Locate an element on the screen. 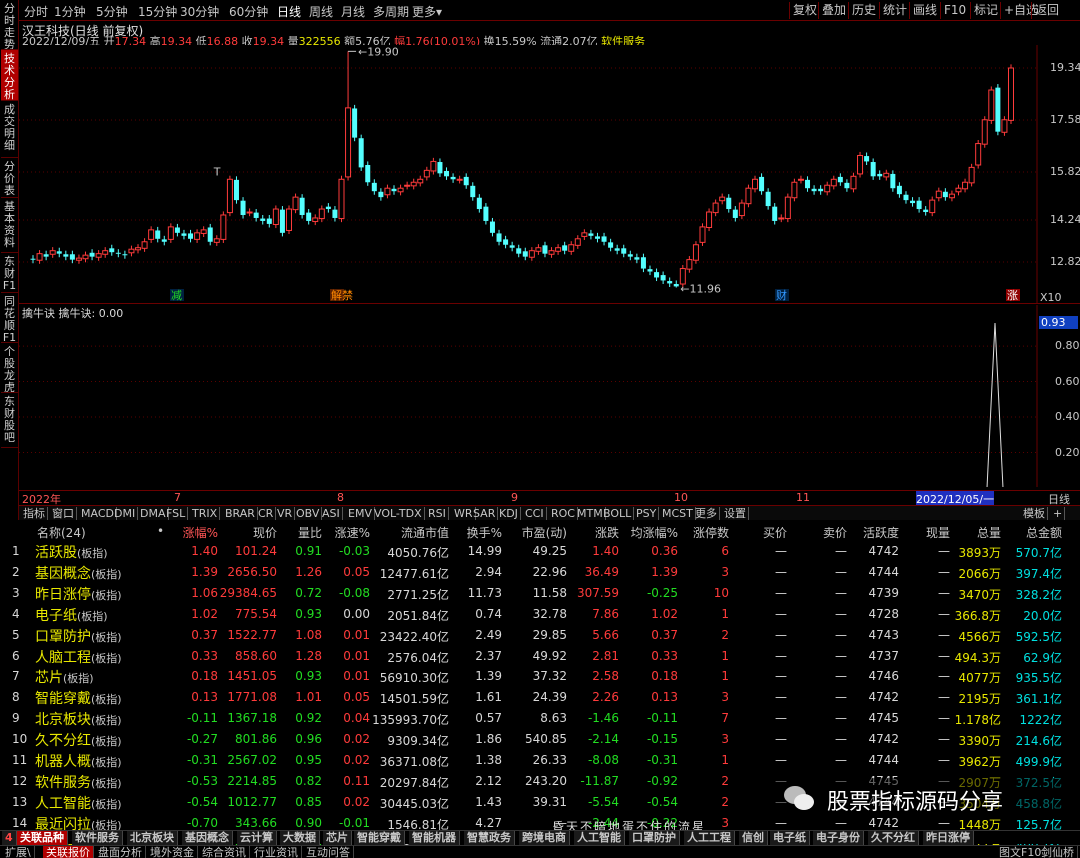  period-tab-8: 月线 is located at coordinates (353, 11).